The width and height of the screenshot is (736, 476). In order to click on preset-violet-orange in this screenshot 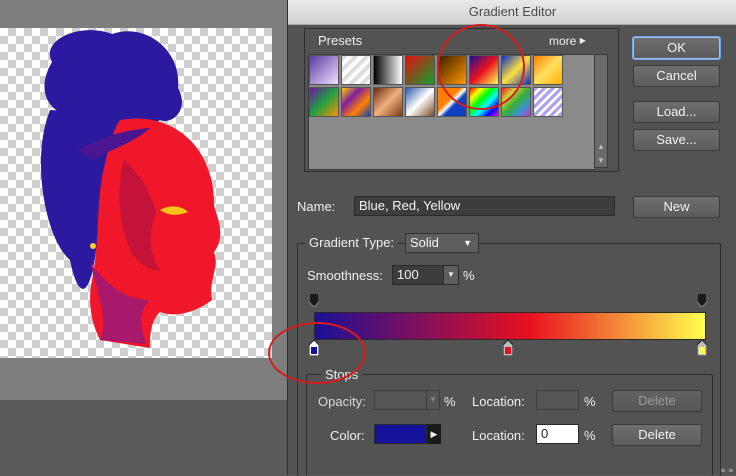, I will do `click(324, 70)`.